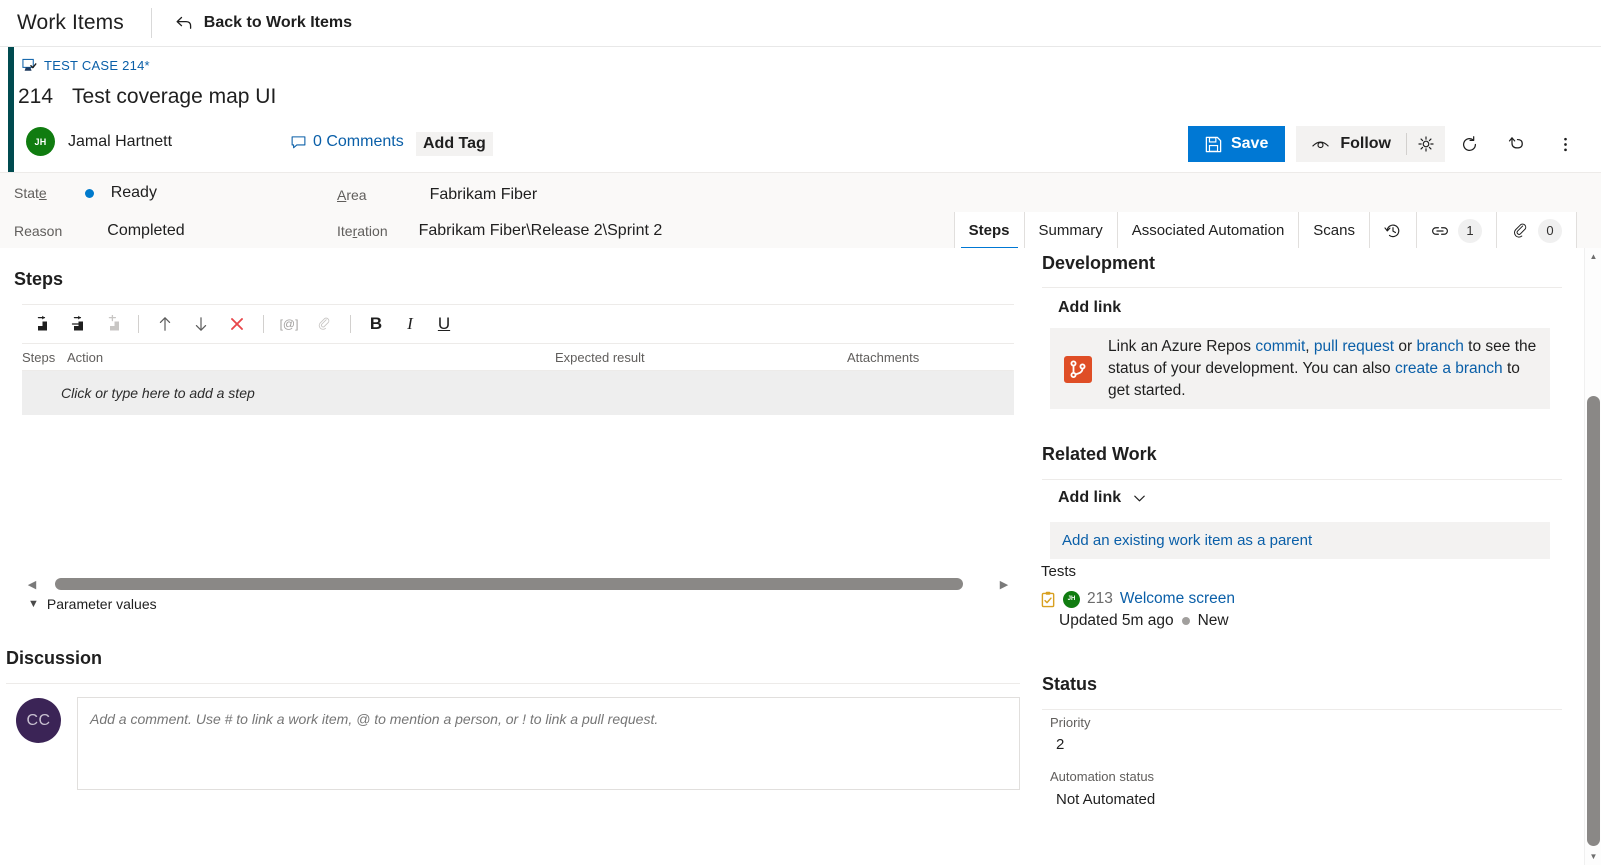 This screenshot has height=865, width=1601. I want to click on move-down-icon, so click(201, 324).